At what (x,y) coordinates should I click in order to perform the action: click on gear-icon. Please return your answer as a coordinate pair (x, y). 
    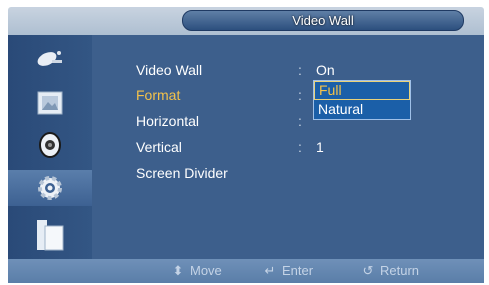
    Looking at the image, I should click on (50, 188).